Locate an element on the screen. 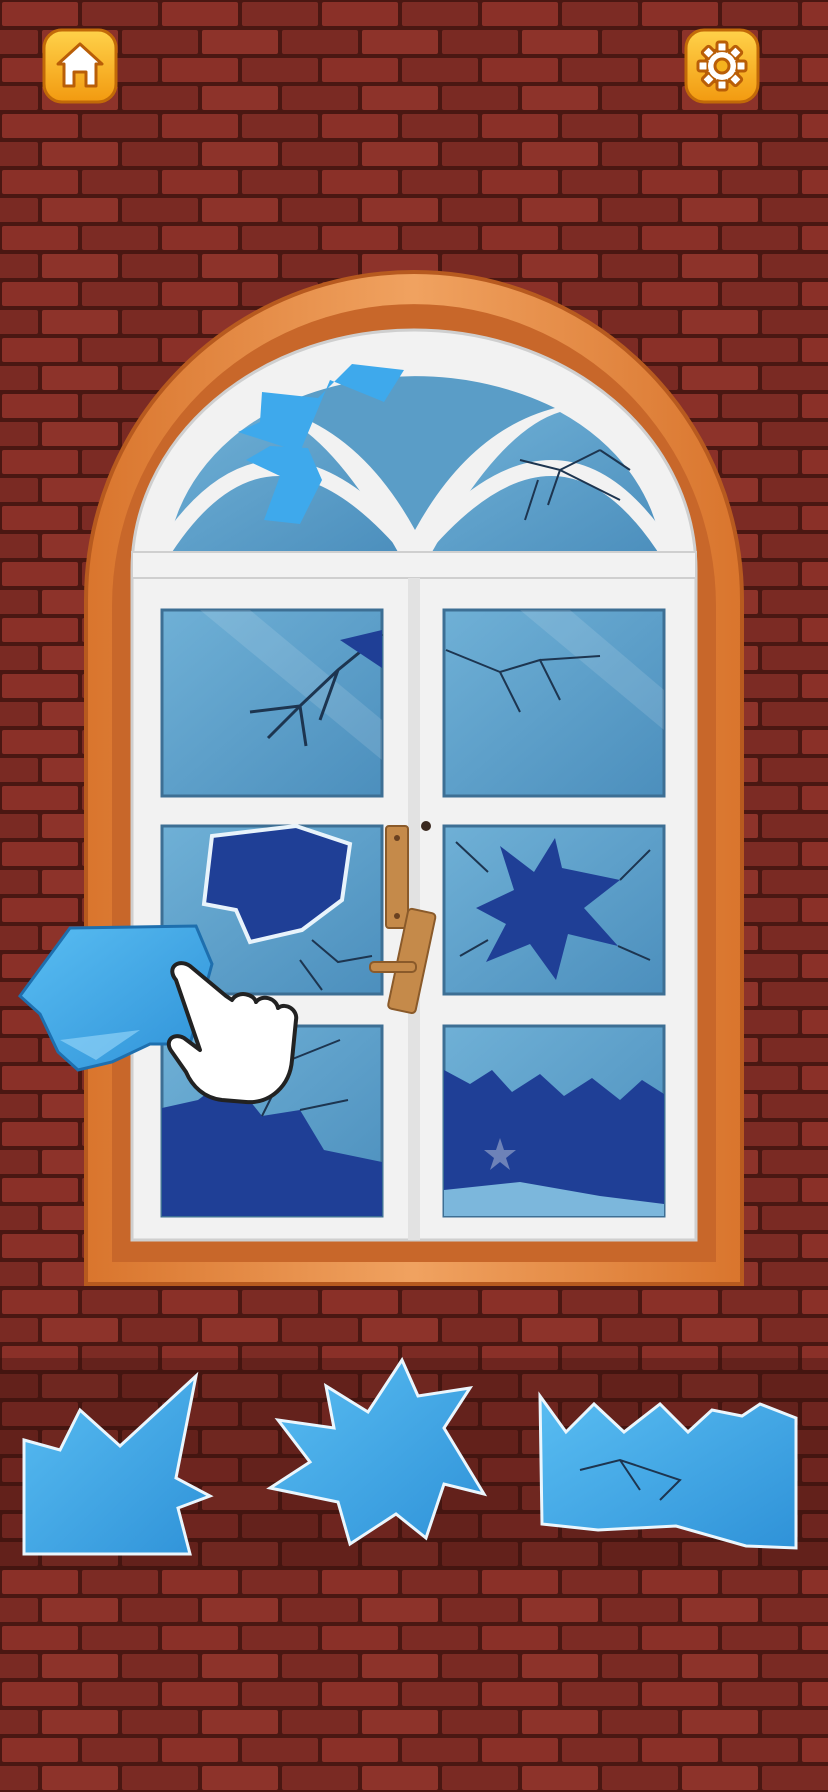 The height and width of the screenshot is (1792, 828). arch-sill is located at coordinates (414, 565).